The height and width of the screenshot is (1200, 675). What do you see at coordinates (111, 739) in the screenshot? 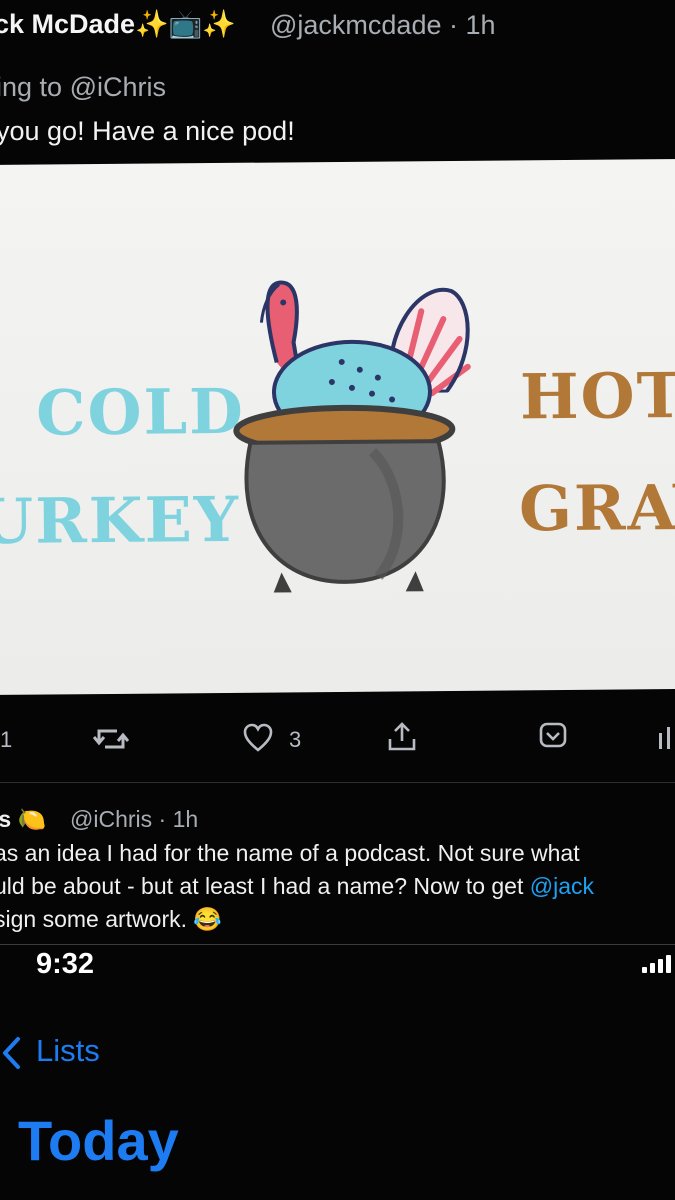
I see `retweet-icon` at bounding box center [111, 739].